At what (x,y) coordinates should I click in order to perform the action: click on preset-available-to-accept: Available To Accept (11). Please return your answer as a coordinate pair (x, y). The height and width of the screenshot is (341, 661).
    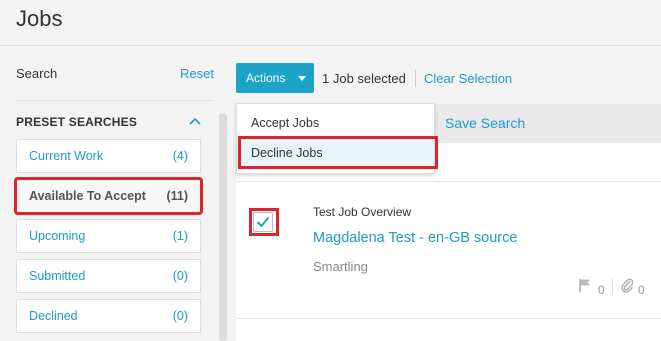
    Looking at the image, I should click on (108, 196).